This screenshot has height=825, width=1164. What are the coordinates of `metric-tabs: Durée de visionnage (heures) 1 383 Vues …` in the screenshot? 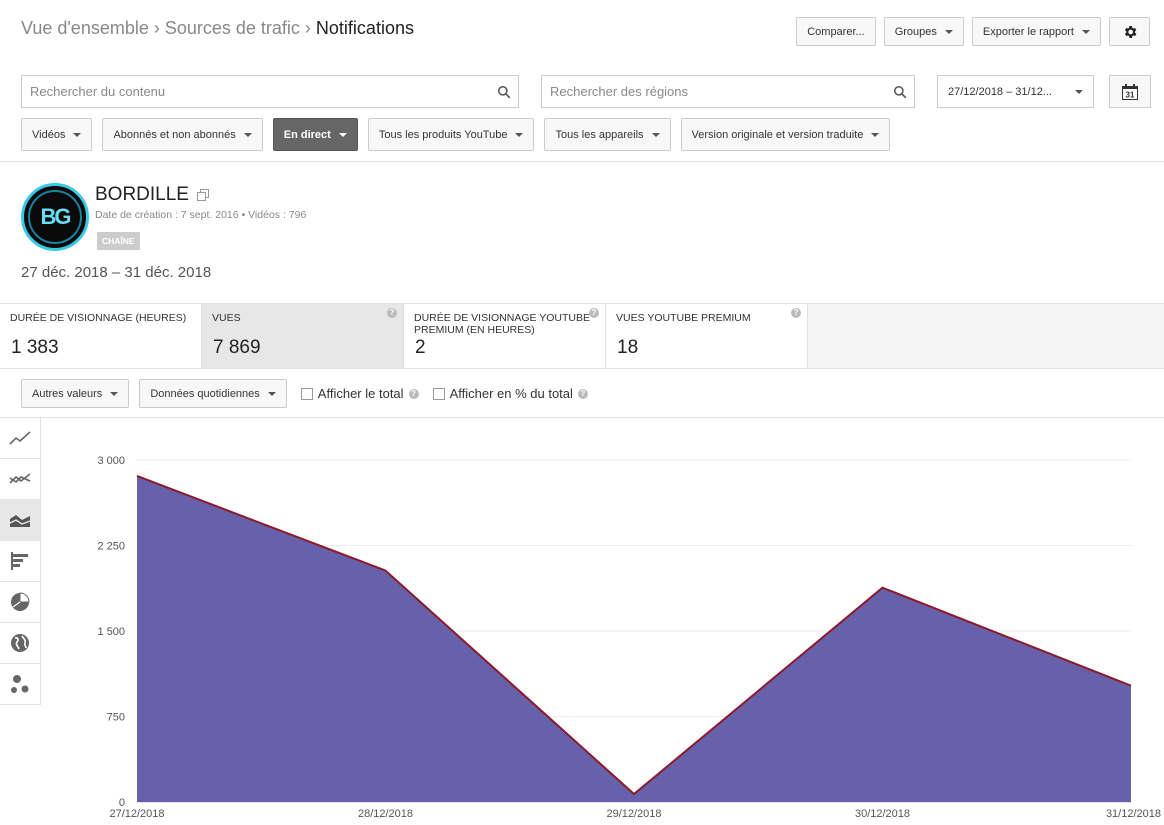 It's located at (582, 336).